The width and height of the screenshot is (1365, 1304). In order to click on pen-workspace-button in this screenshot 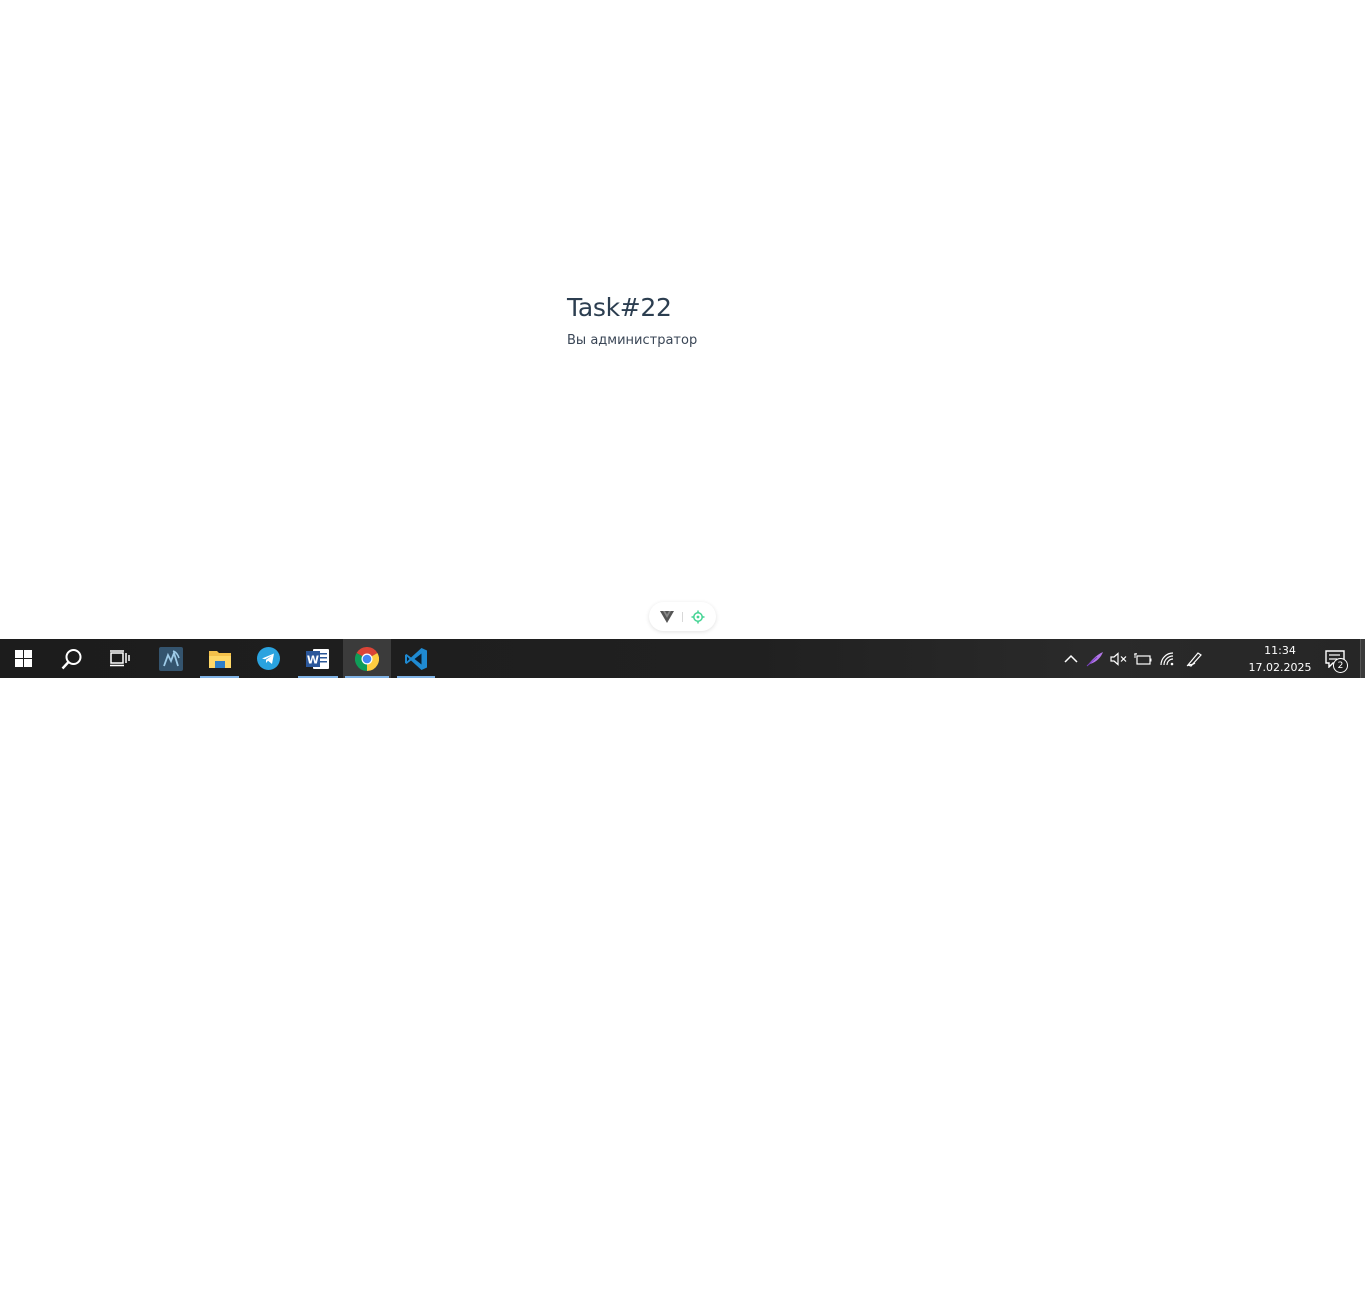, I will do `click(1195, 658)`.